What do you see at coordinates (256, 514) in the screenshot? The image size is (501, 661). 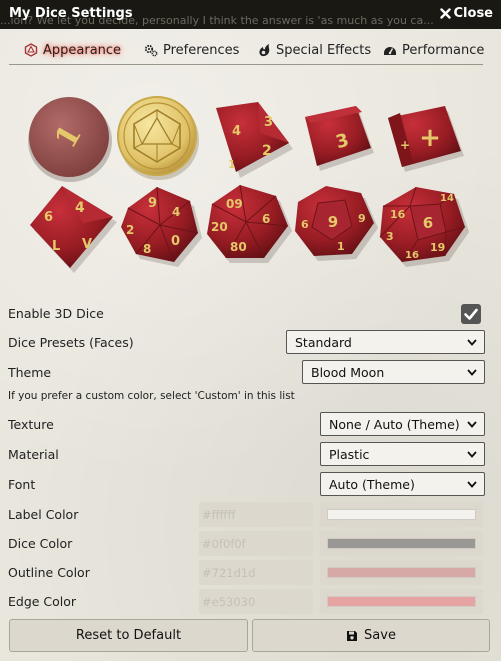 I see `label-color-hex-input: #ffffff` at bounding box center [256, 514].